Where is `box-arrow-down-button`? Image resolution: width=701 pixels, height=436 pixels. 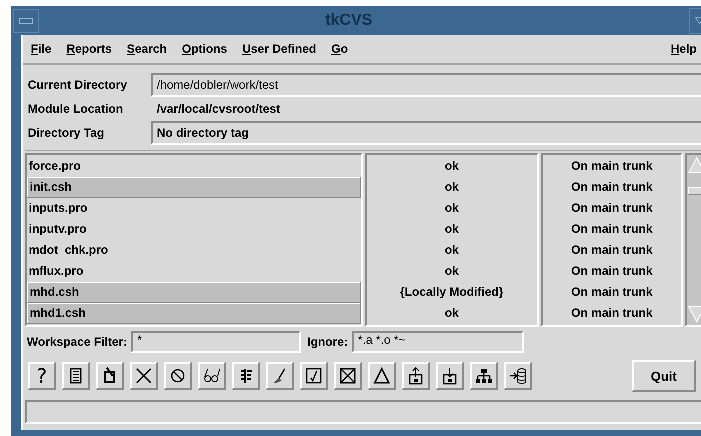 box-arrow-down-button is located at coordinates (450, 376).